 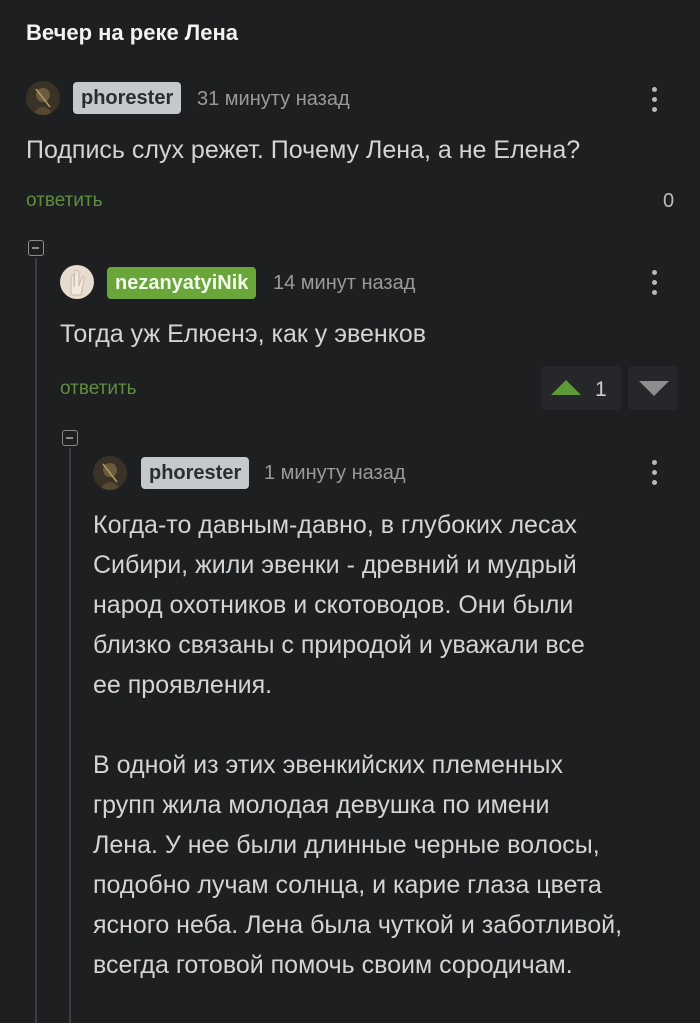 I want to click on menu-dots-icon, so click(x=654, y=473).